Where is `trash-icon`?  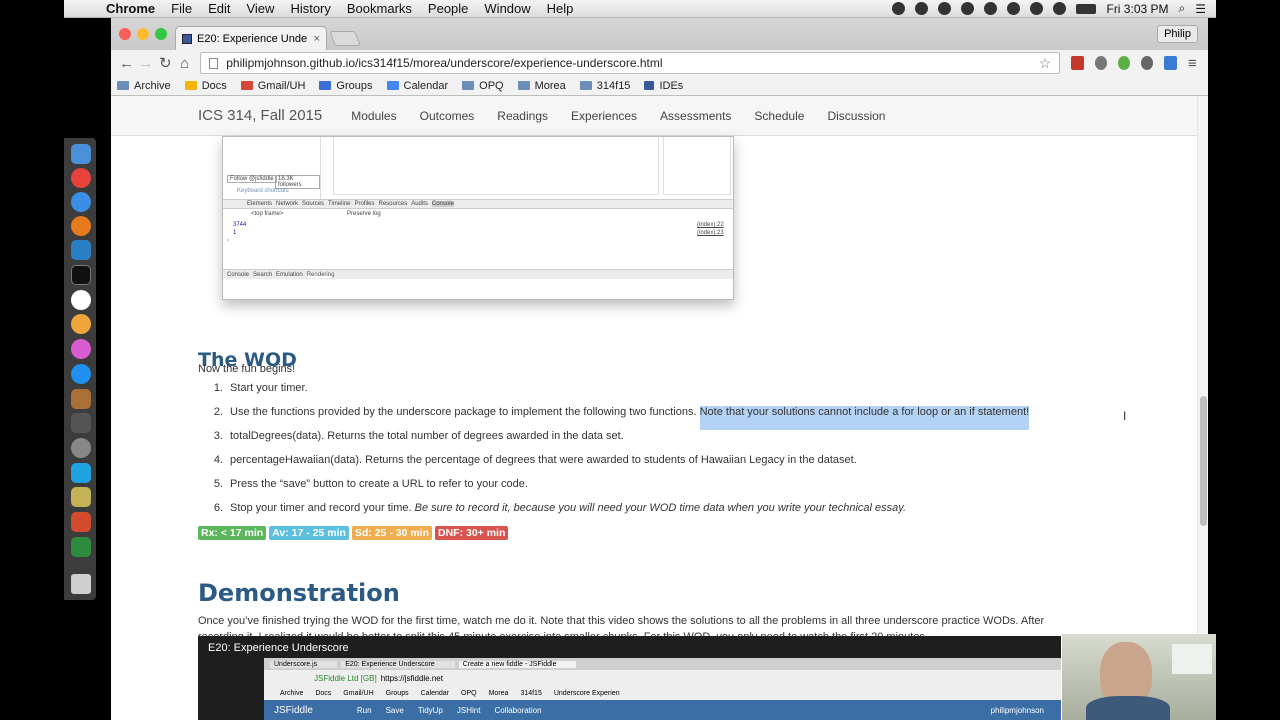 trash-icon is located at coordinates (81, 584).